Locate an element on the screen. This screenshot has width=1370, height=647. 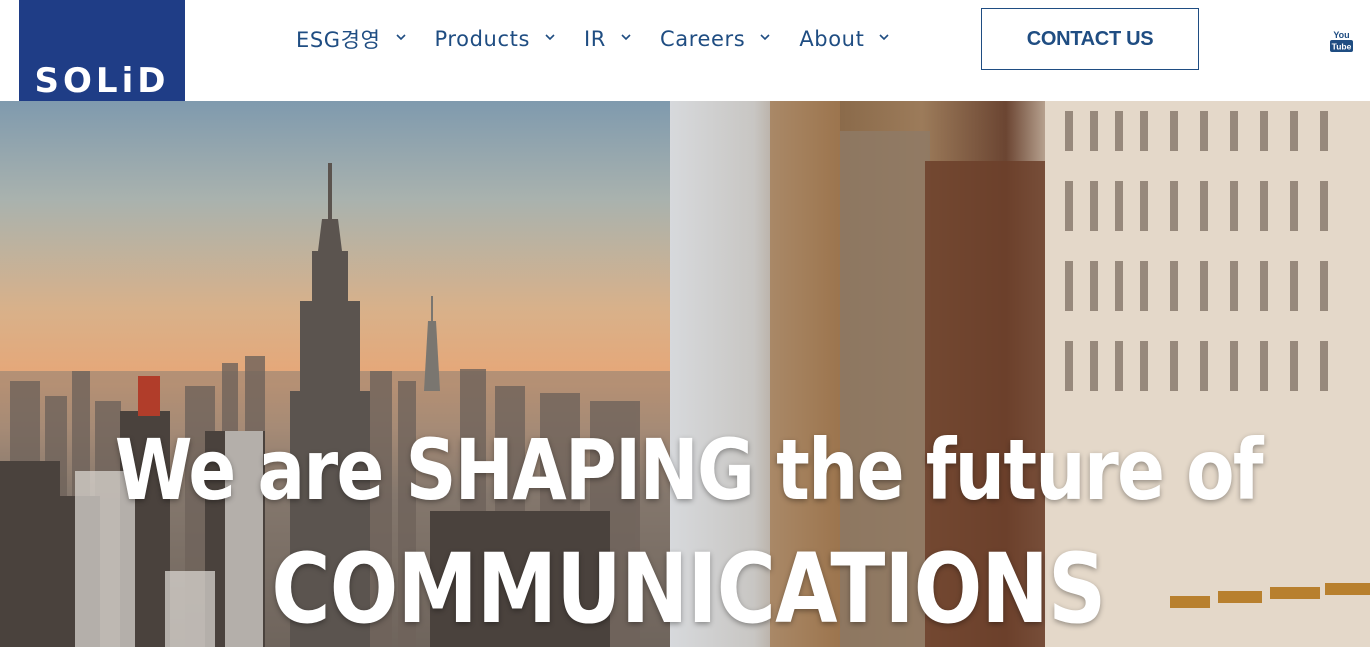
hero-headline-line2: COMMUNICATIONS is located at coordinates (688, 589).